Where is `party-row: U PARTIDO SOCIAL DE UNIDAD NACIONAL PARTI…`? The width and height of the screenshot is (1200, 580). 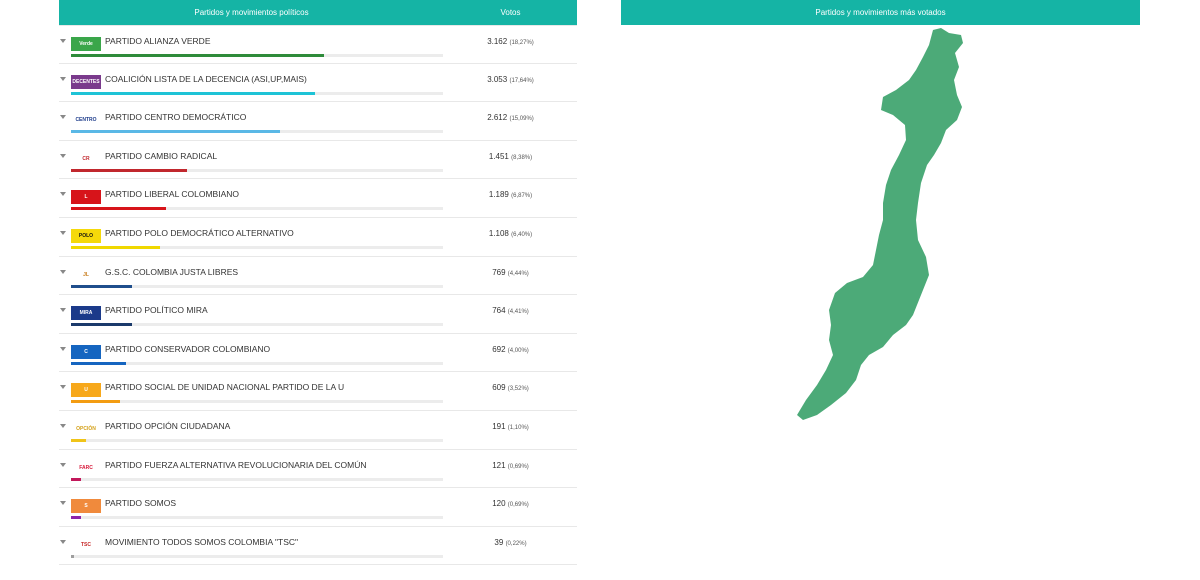
party-row: U PARTIDO SOCIAL DE UNIDAD NACIONAL PARTI… is located at coordinates (318, 391).